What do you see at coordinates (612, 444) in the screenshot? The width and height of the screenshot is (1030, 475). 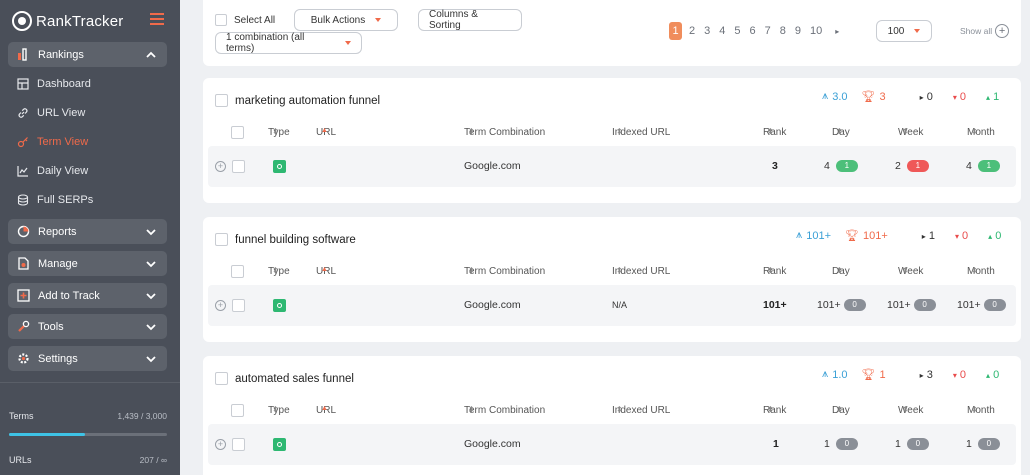 I see `table-row: + Google.com 1 10 10 10` at bounding box center [612, 444].